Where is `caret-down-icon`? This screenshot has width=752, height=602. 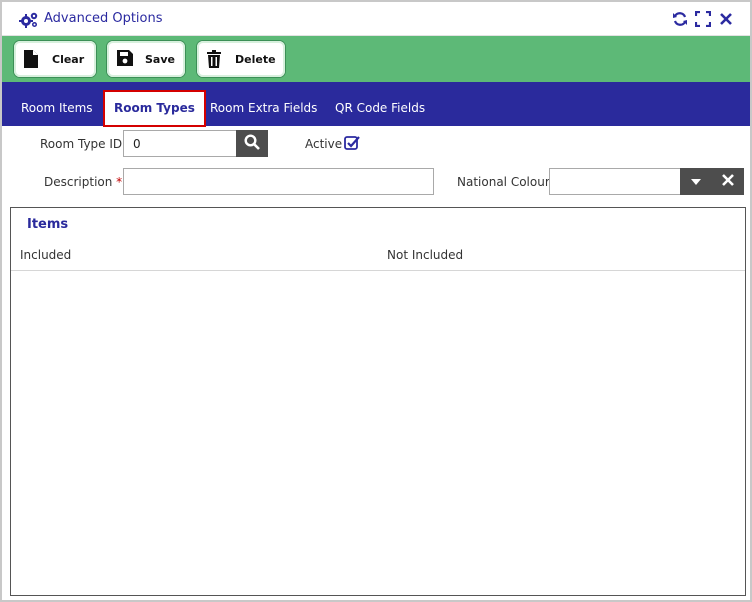 caret-down-icon is located at coordinates (696, 182).